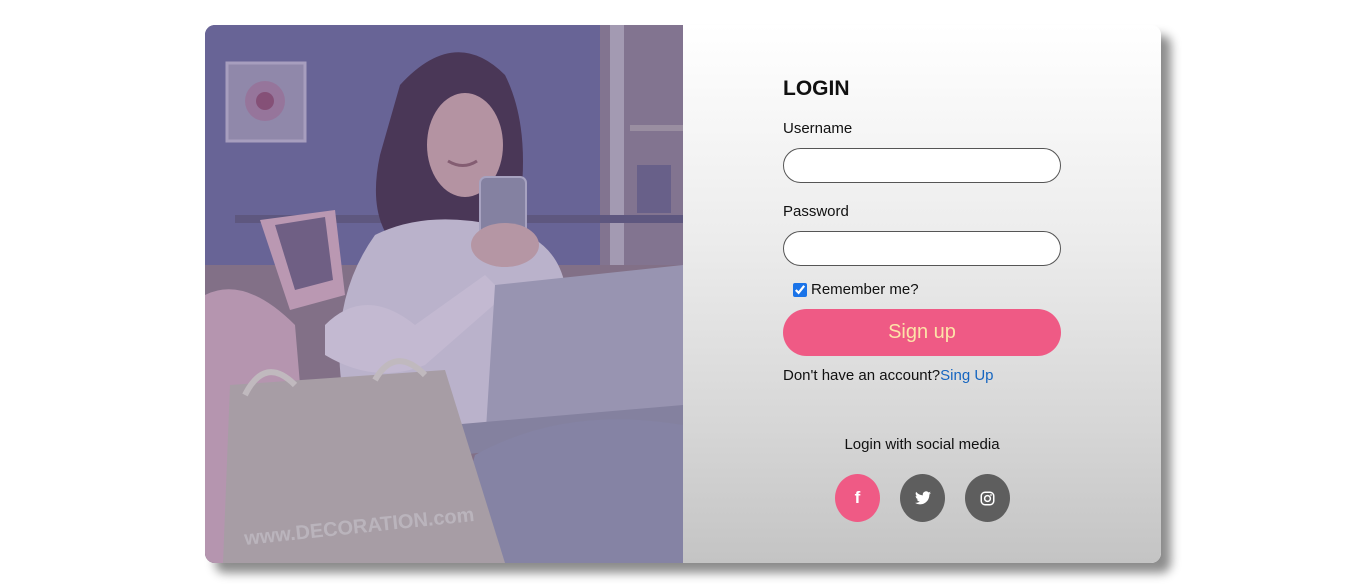 This screenshot has width=1366, height=587. What do you see at coordinates (816, 211) in the screenshot?
I see `password-label: Password` at bounding box center [816, 211].